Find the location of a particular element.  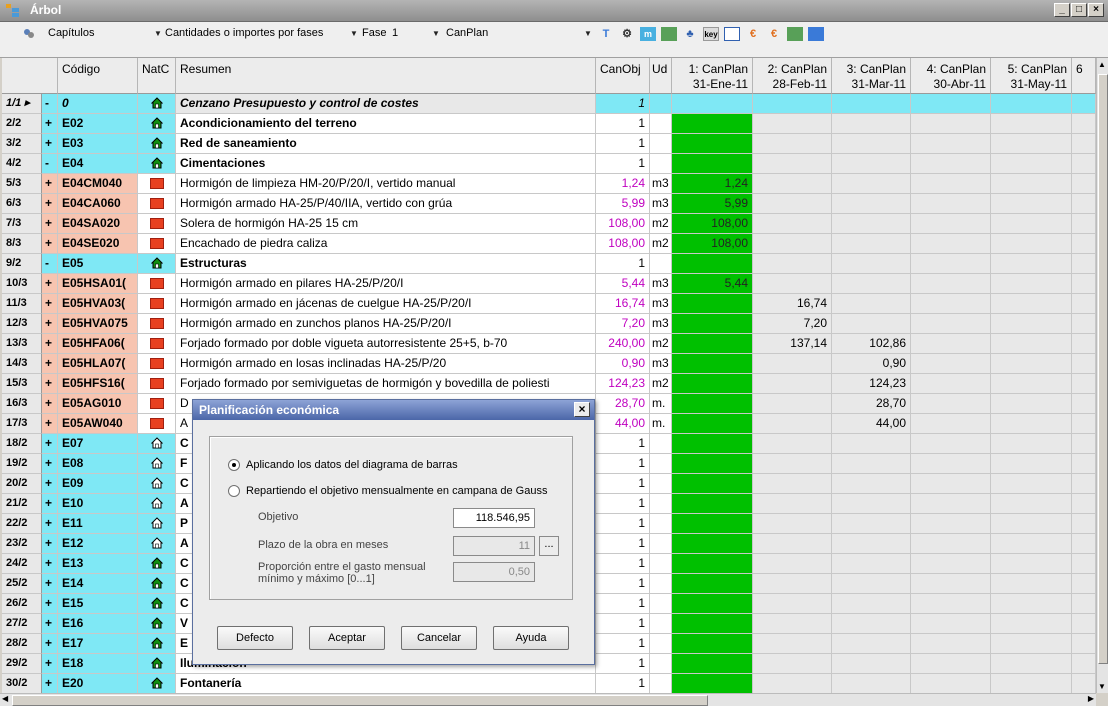

sort-t-icon: T is located at coordinates (606, 34).